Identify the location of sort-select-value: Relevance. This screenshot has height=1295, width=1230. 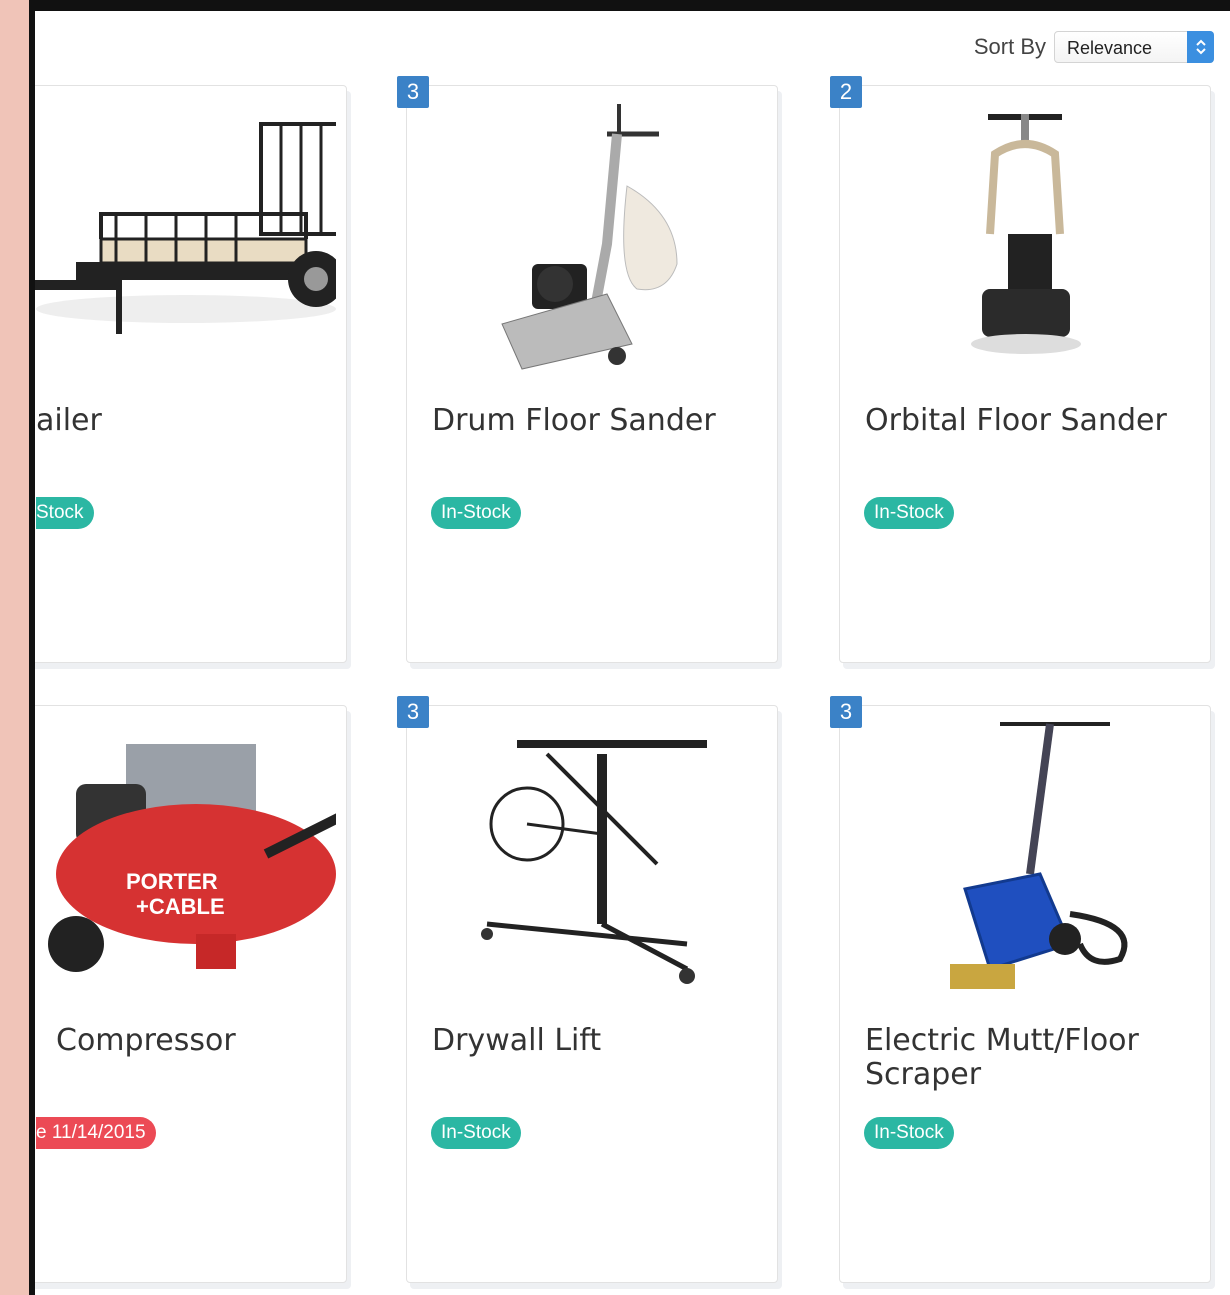
(1110, 48).